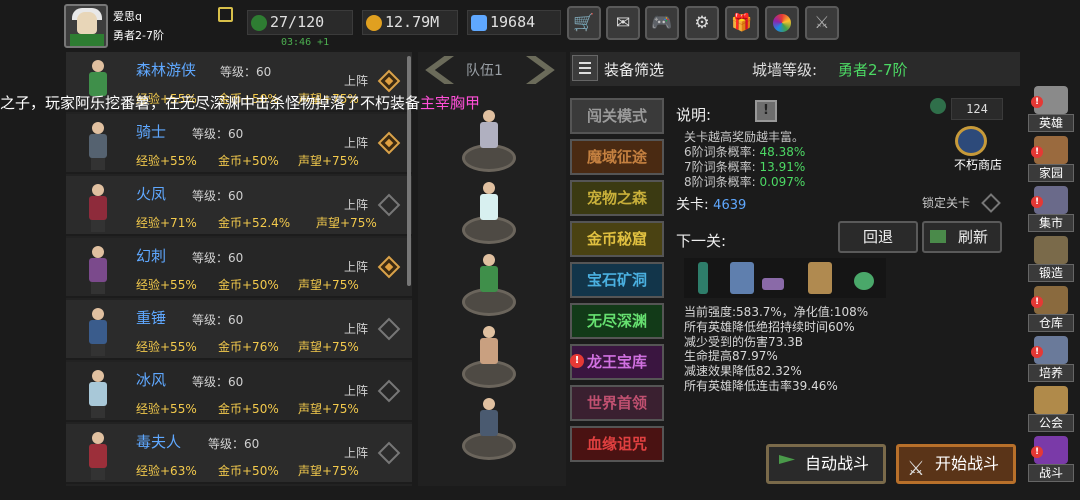 Image resolution: width=1080 pixels, height=500 pixels. What do you see at coordinates (1051, 161) in the screenshot?
I see `sidebar-item: ! 家园` at bounding box center [1051, 161].